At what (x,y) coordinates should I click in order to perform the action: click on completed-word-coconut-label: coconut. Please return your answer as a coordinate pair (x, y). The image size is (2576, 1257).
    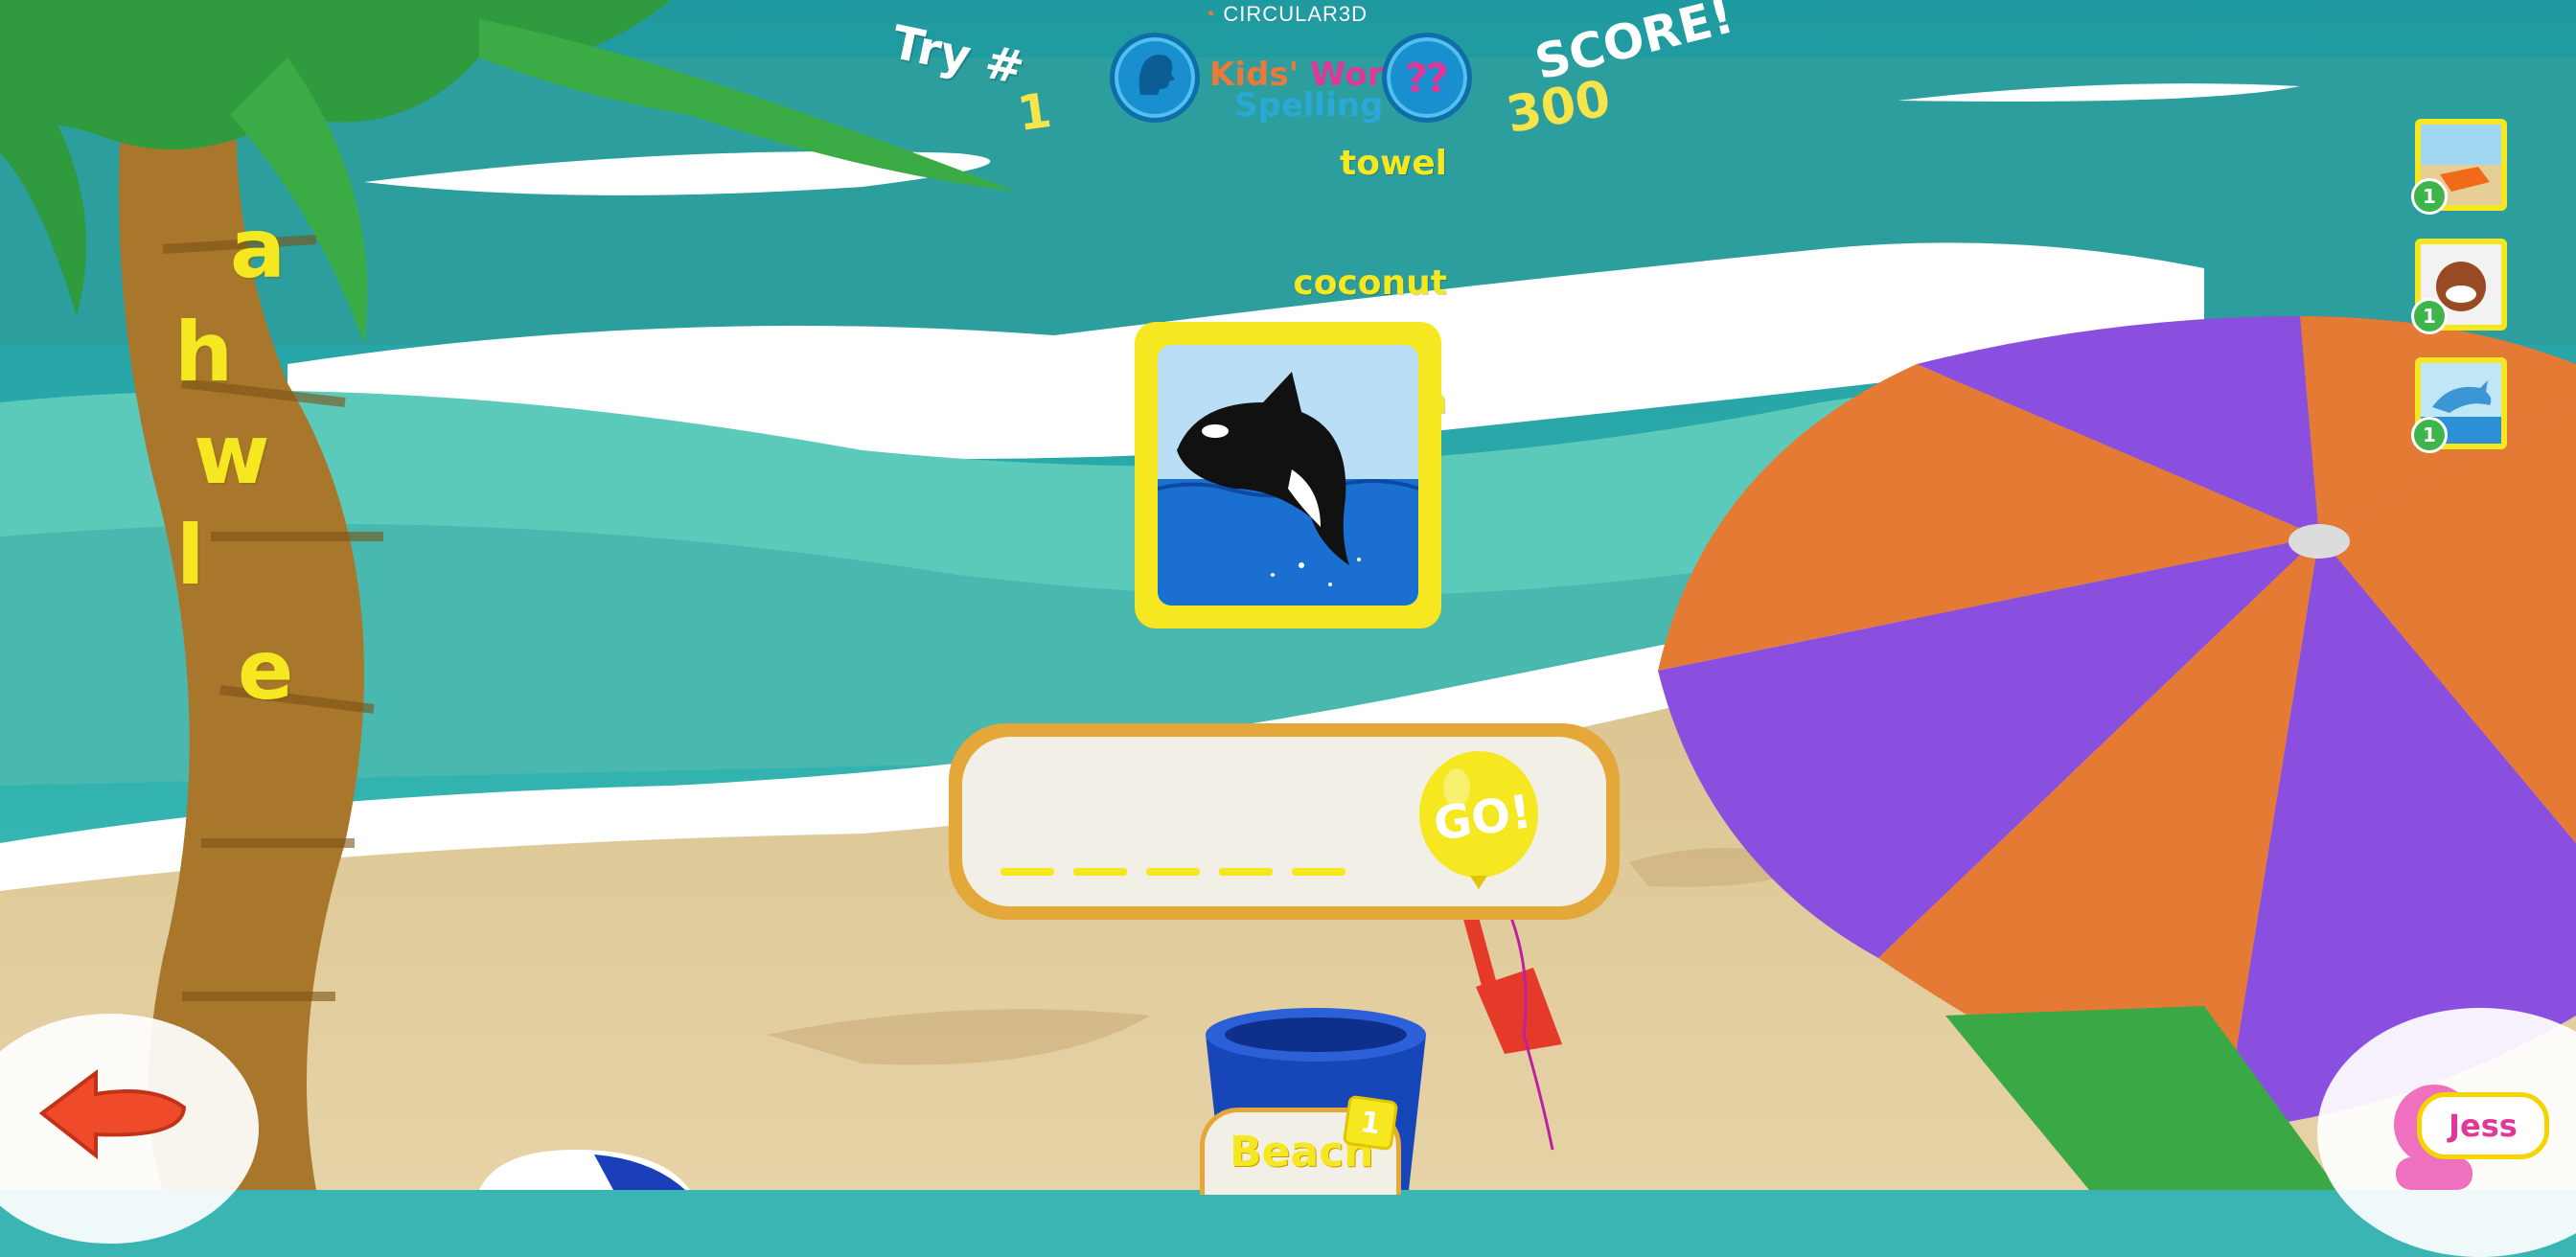
    Looking at the image, I should click on (1370, 283).